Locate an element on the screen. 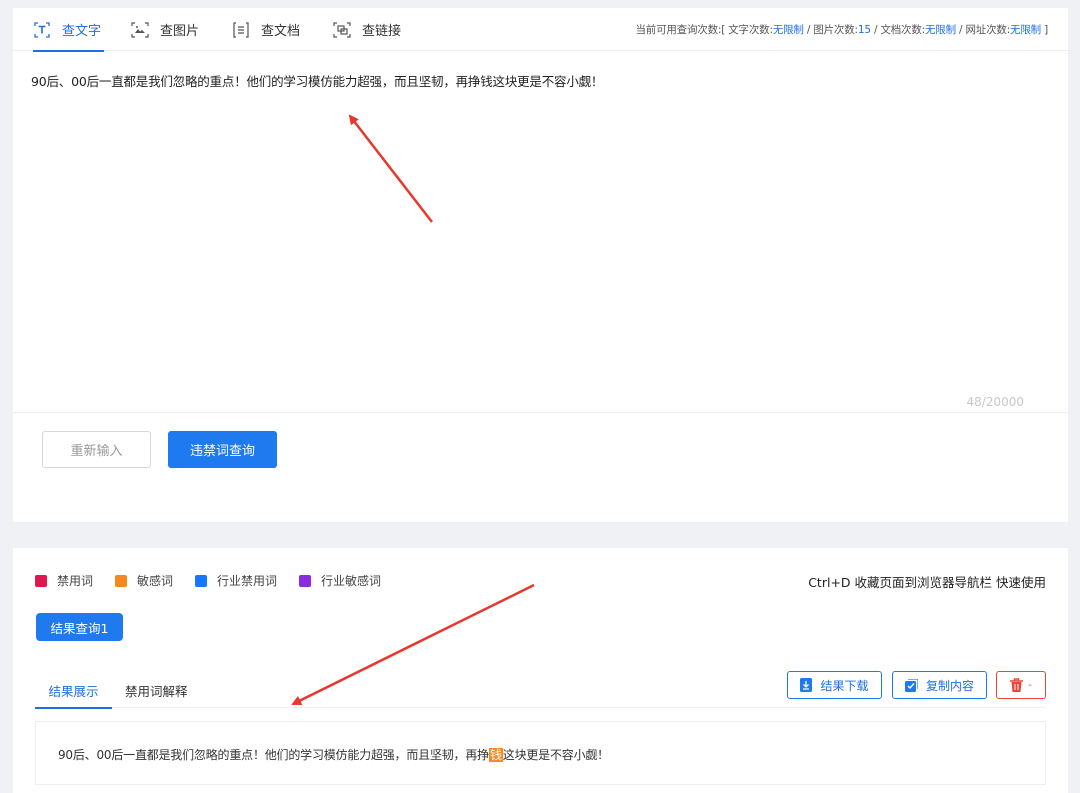 The image size is (1080, 793). download-result-label: 结果下载 is located at coordinates (844, 685).